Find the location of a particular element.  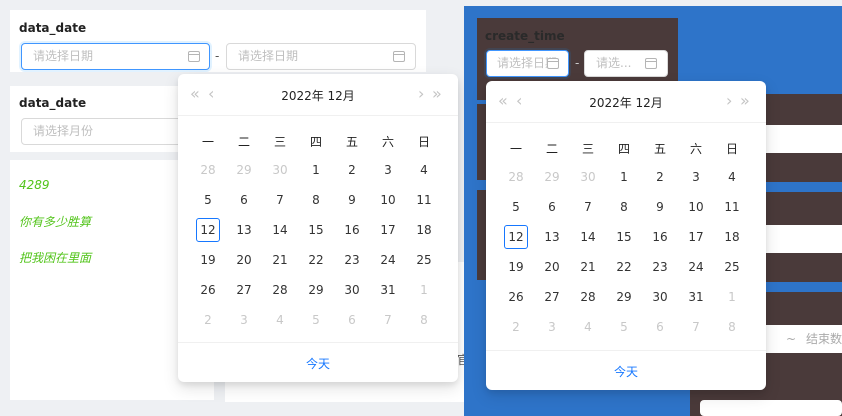

end-date-placeholder: 请选择日期 is located at coordinates (268, 56).